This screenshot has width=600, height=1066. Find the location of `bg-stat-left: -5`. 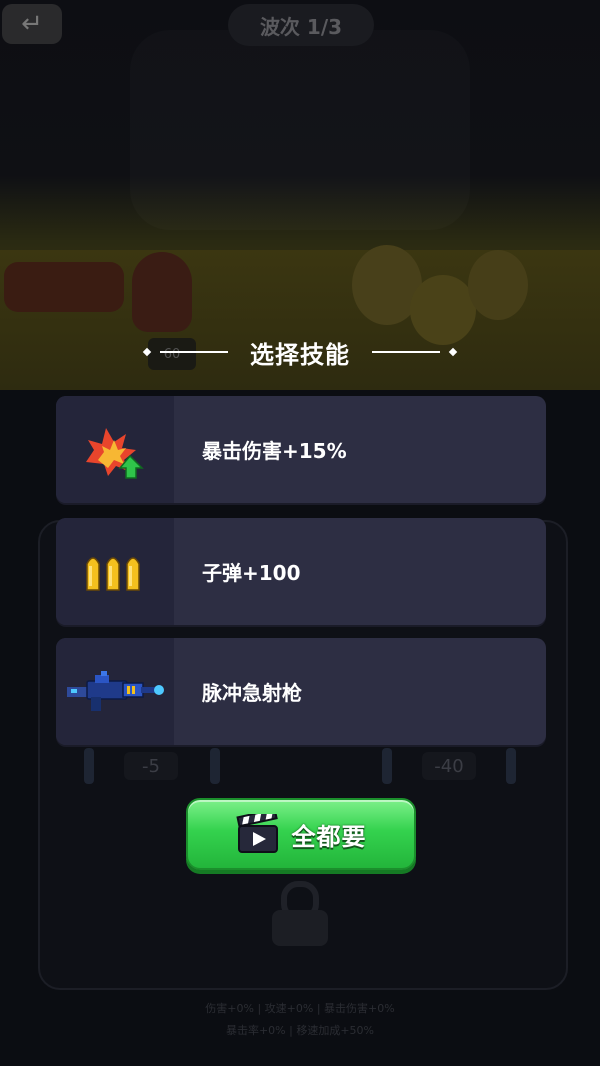

bg-stat-left: -5 is located at coordinates (151, 766).